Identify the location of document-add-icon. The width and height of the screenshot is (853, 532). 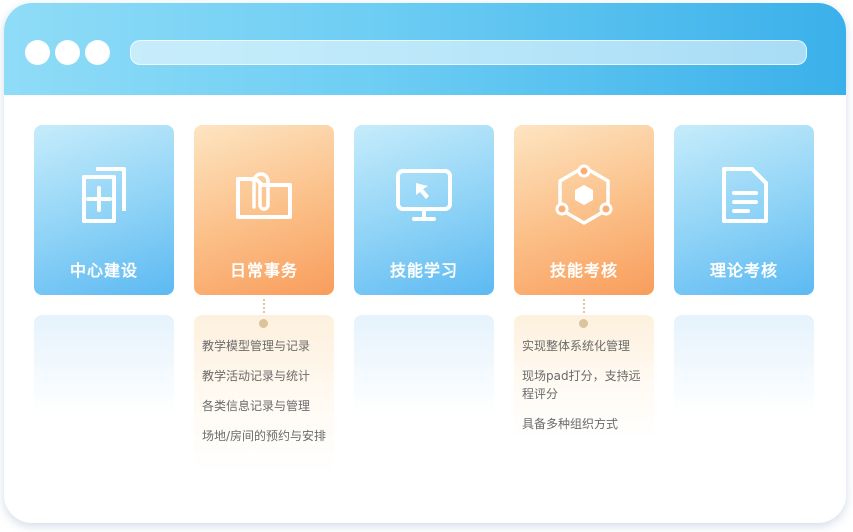
(104, 195).